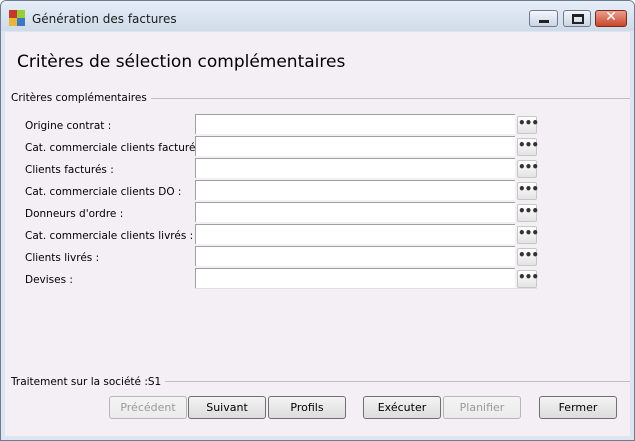 The width and height of the screenshot is (635, 441). Describe the element at coordinates (355, 168) in the screenshot. I see `clients-factures-input` at that location.